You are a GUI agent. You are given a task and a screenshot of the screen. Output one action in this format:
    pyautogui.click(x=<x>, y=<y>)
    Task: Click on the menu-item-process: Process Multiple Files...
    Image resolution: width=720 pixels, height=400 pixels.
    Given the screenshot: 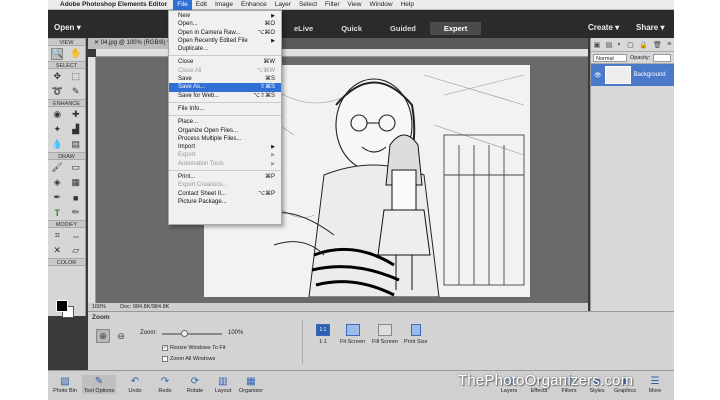 What is the action you would take?
    pyautogui.click(x=225, y=139)
    